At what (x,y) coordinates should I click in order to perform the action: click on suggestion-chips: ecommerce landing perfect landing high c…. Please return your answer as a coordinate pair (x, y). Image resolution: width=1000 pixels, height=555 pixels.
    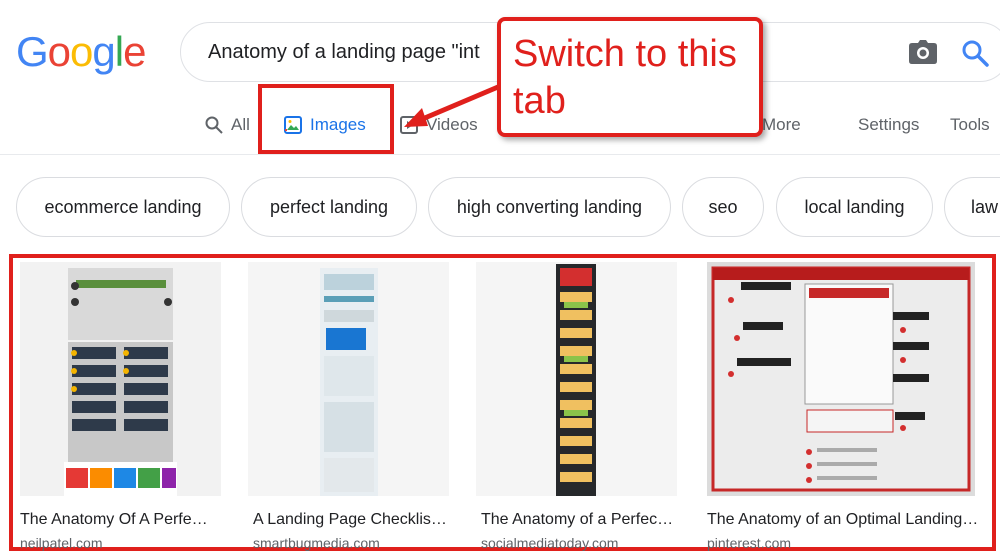
    Looking at the image, I should click on (508, 207).